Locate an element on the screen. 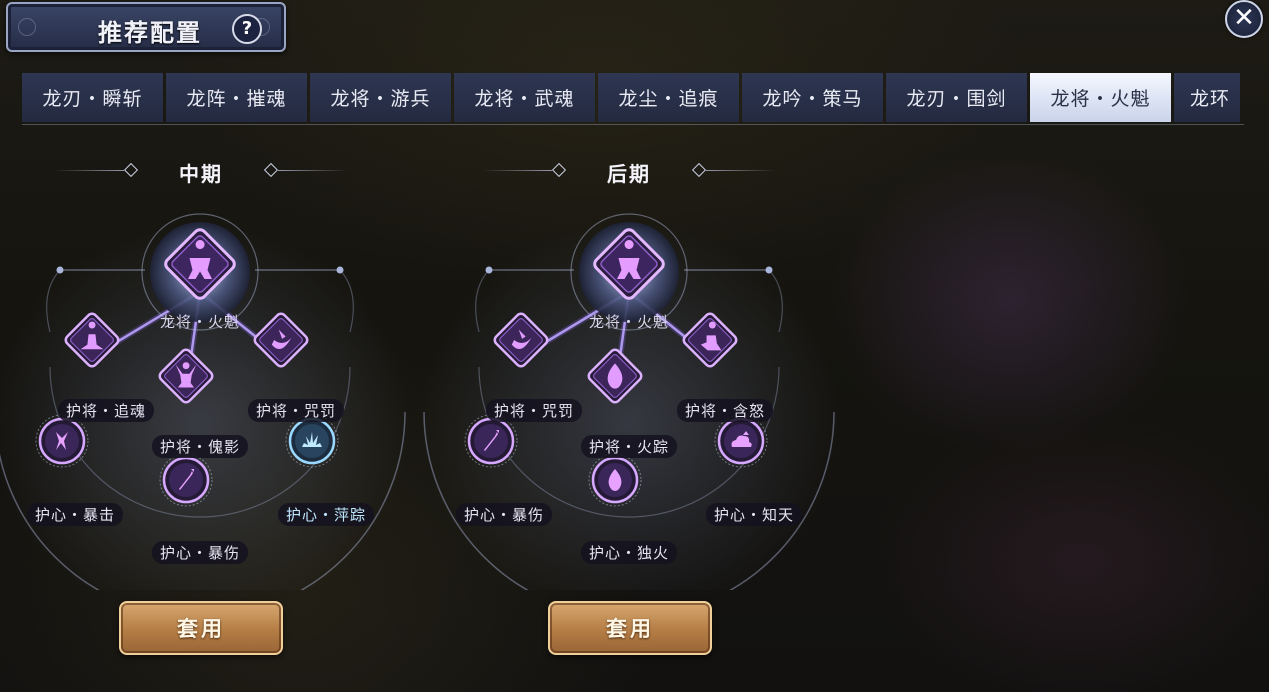 This screenshot has height=692, width=1269. ornament-icon is located at coordinates (27, 27).